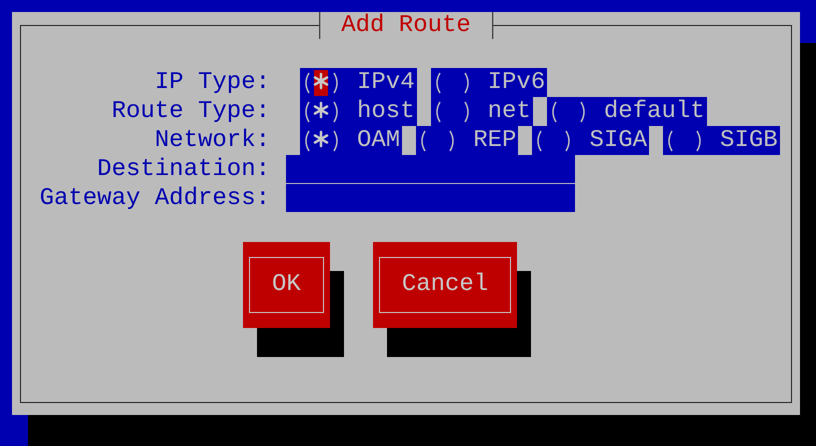  What do you see at coordinates (445, 285) in the screenshot?
I see `dialog-button: Cancel` at bounding box center [445, 285].